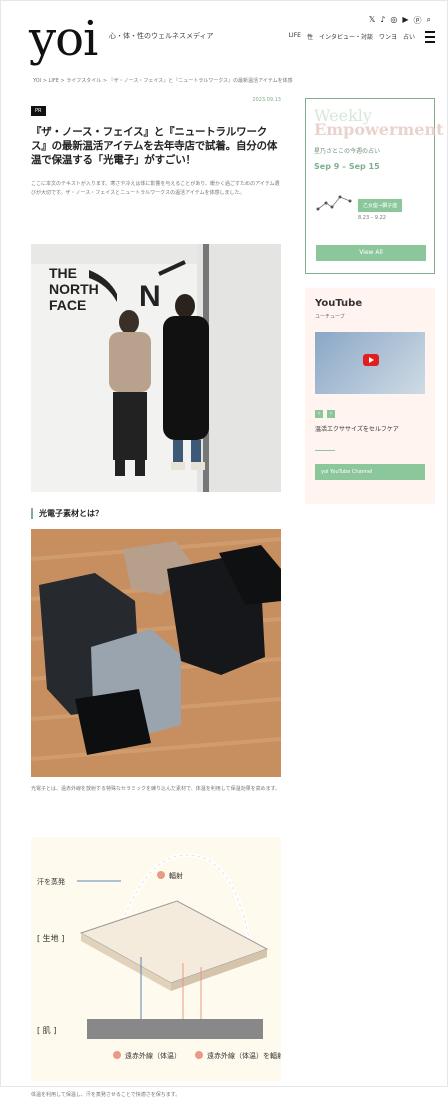  Describe the element at coordinates (388, 36) in the screenshot. I see `nav-item-wanyo: ワンヨ` at that location.